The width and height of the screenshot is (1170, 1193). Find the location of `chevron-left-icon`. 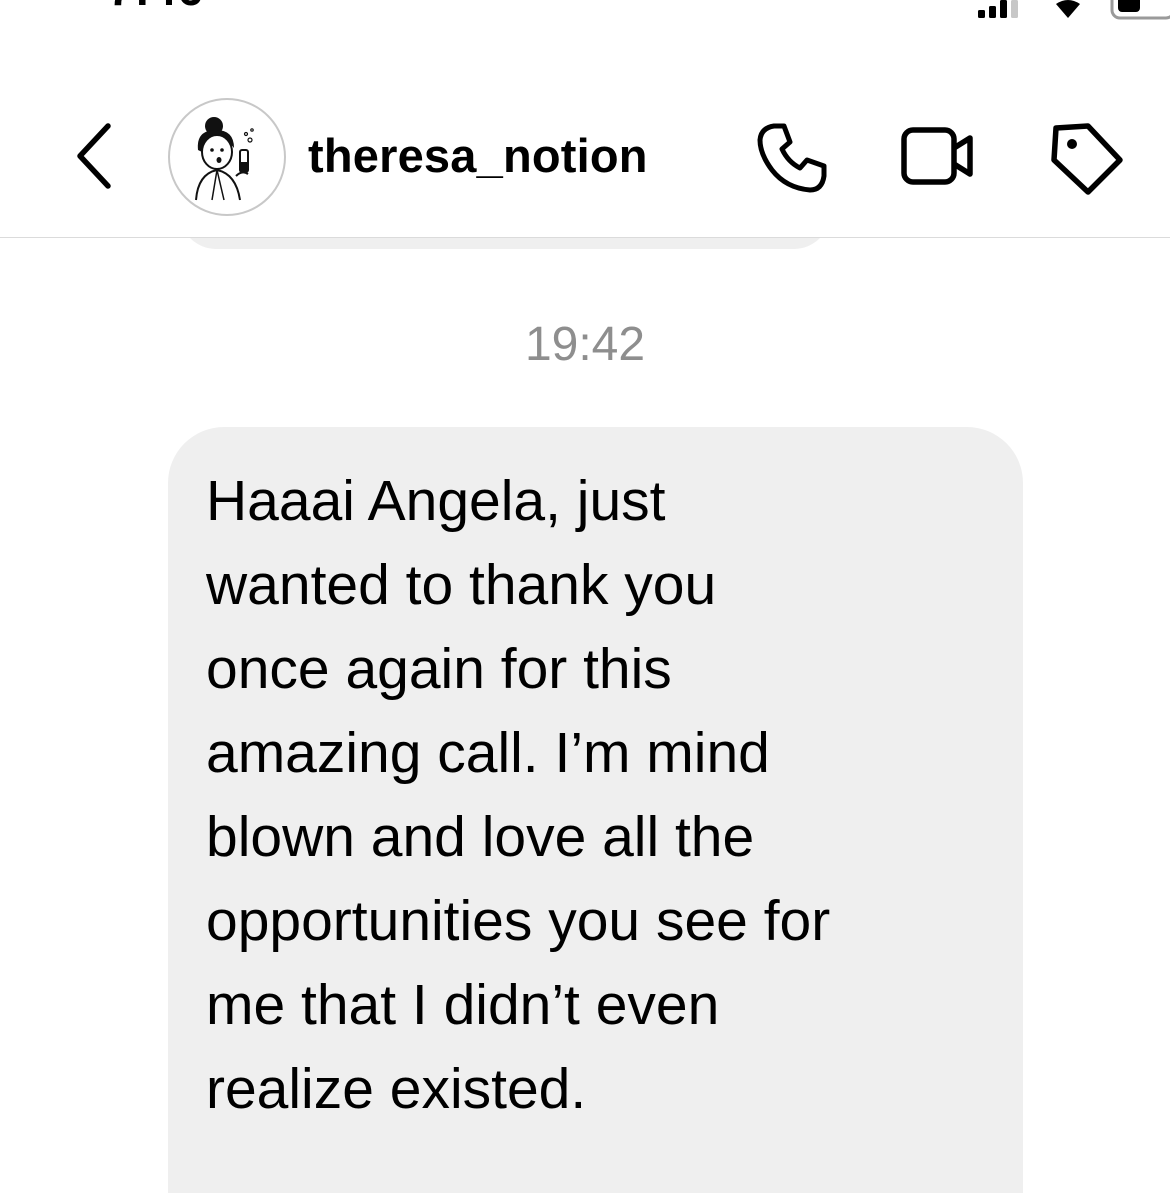

chevron-left-icon is located at coordinates (94, 156).